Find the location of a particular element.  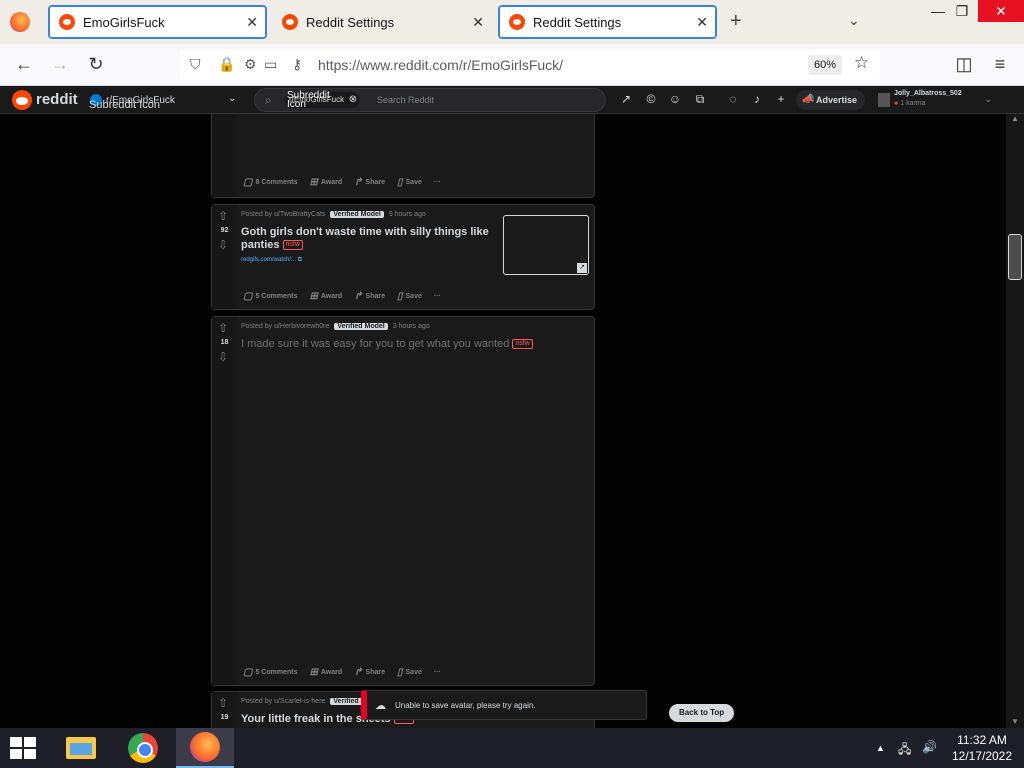

posted-by: Posted by u/Scarlet-is-here is located at coordinates (283, 701).